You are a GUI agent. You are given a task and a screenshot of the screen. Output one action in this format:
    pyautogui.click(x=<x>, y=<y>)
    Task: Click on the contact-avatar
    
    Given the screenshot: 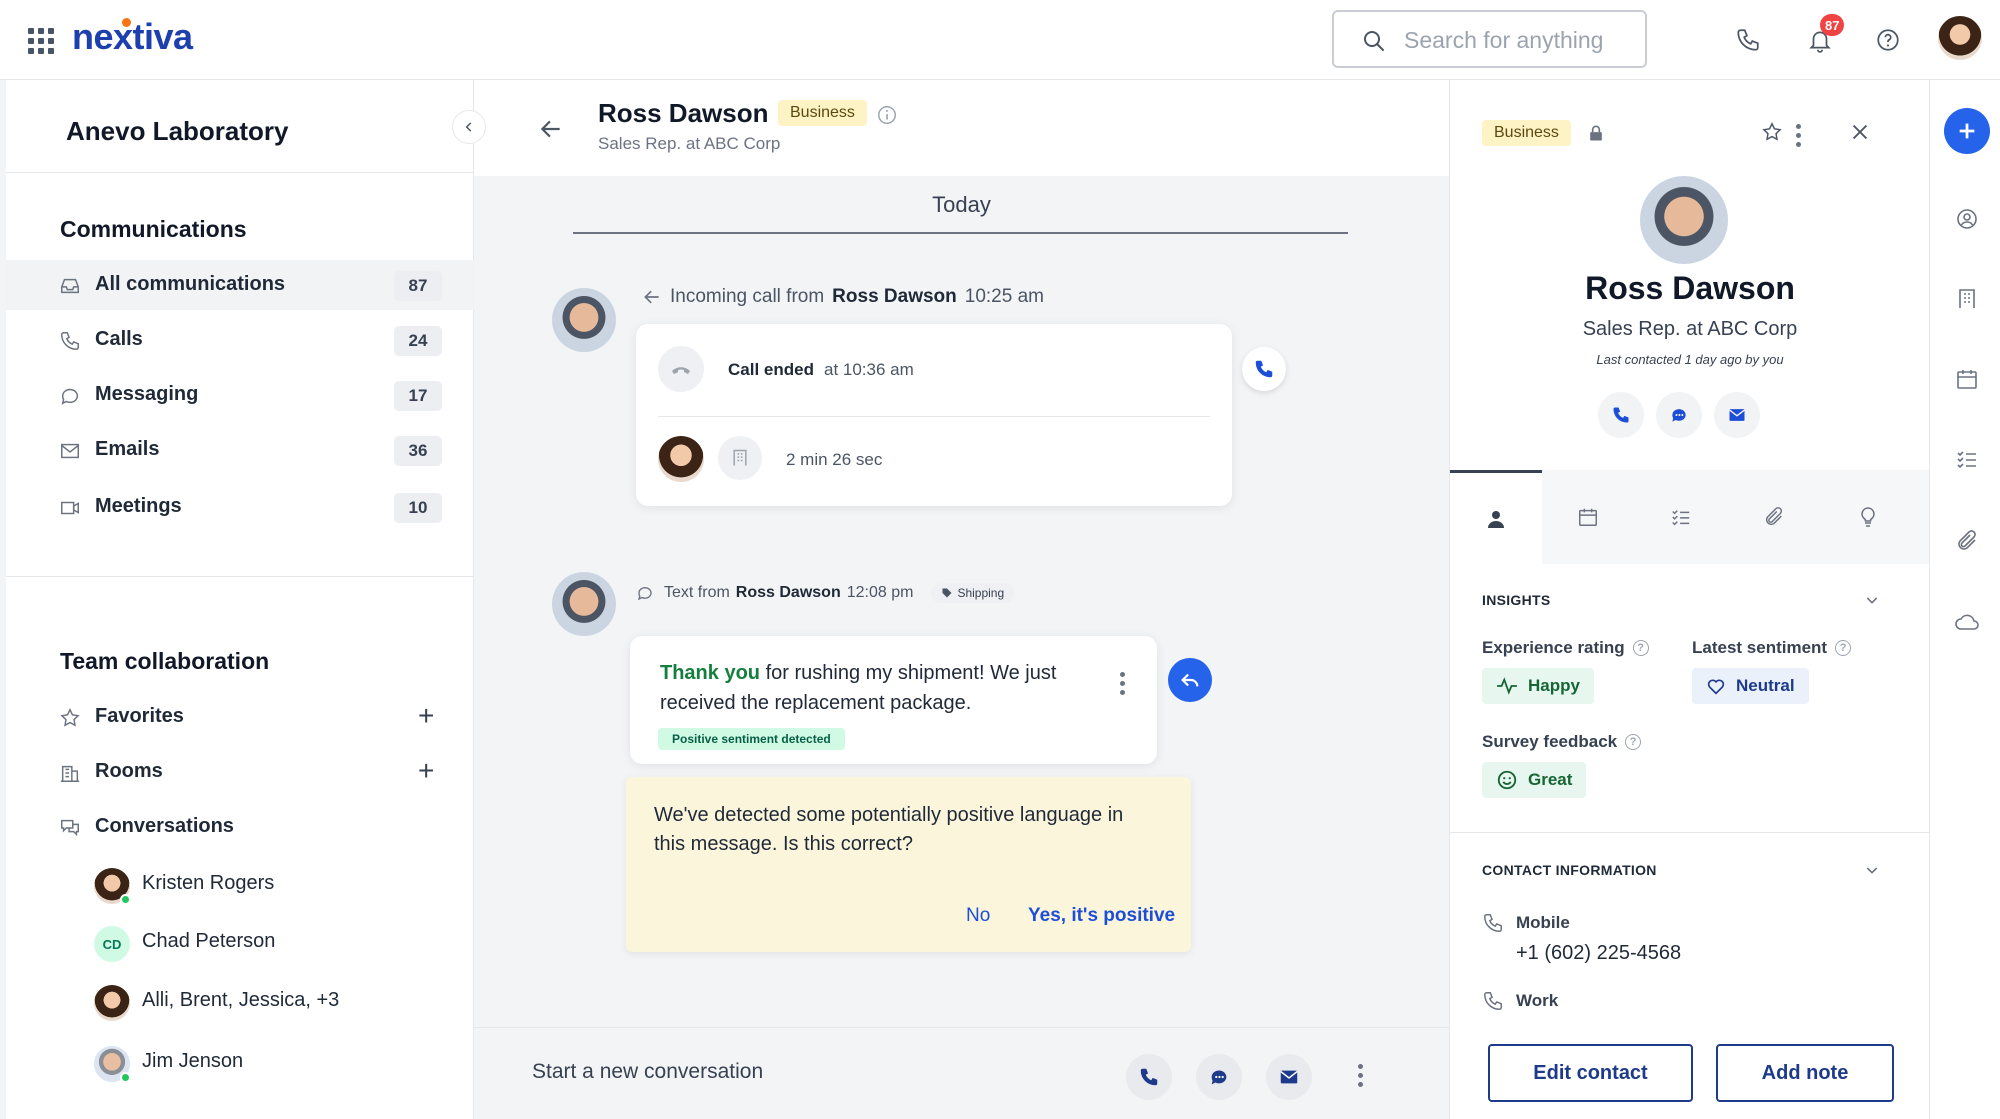 What is the action you would take?
    pyautogui.click(x=1684, y=220)
    